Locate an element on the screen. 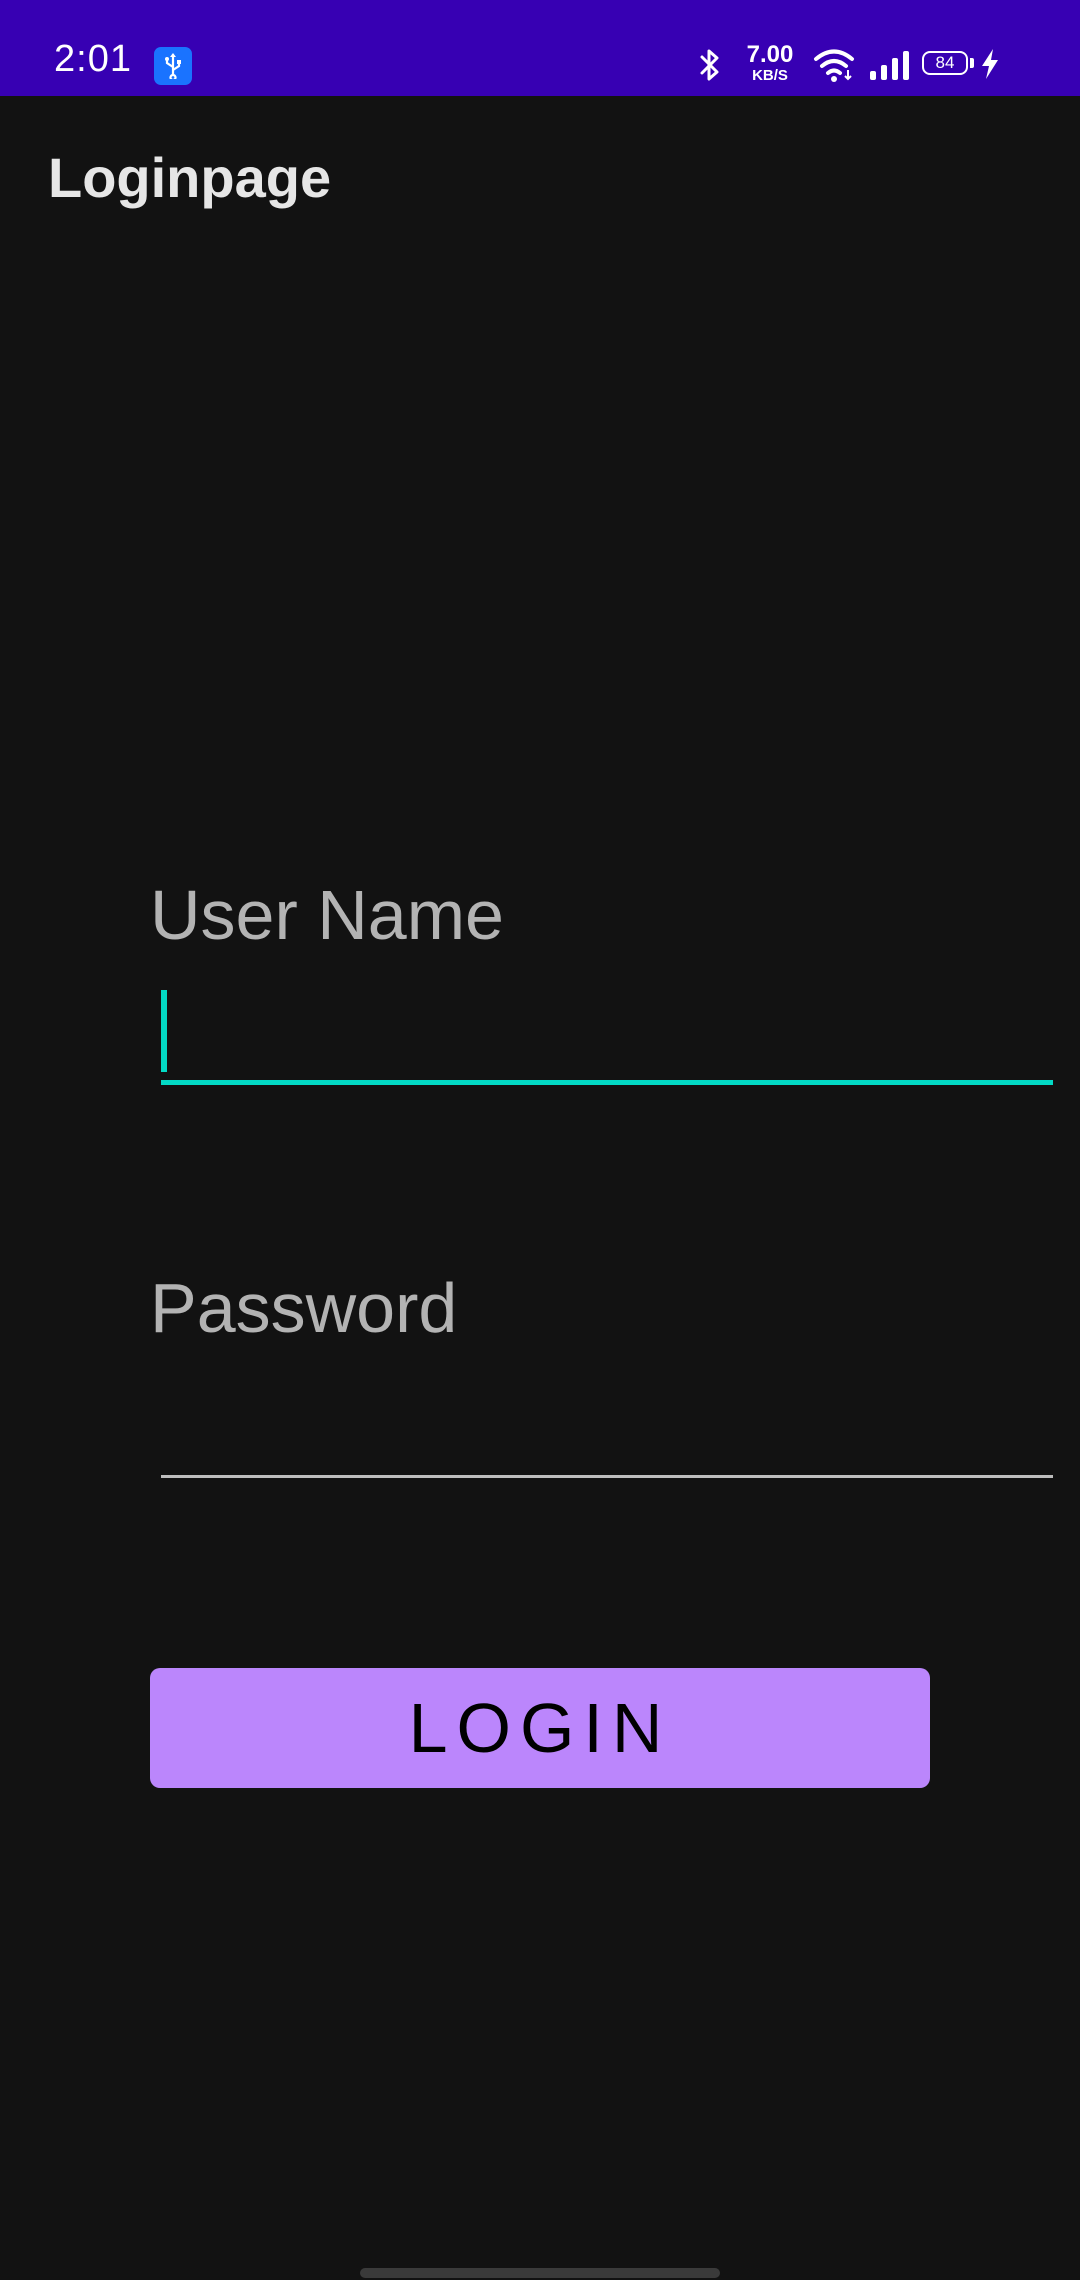 The height and width of the screenshot is (2280, 1080). net-speed-unit: KB/S is located at coordinates (770, 75).